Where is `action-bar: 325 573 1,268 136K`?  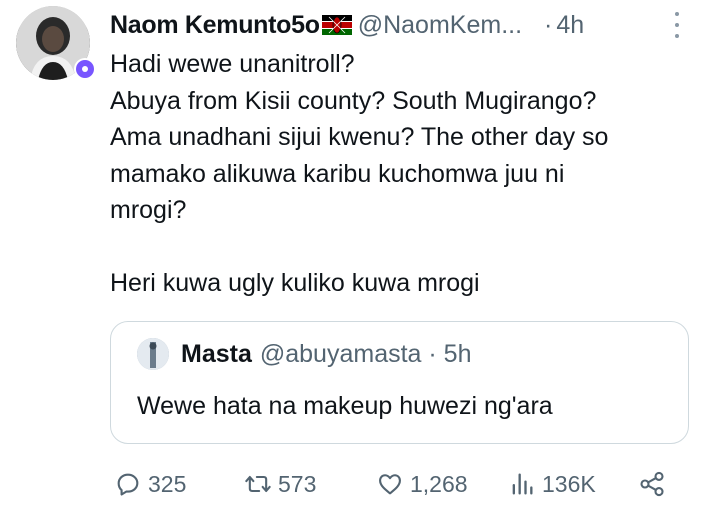 action-bar: 325 573 1,268 136K is located at coordinates (395, 484).